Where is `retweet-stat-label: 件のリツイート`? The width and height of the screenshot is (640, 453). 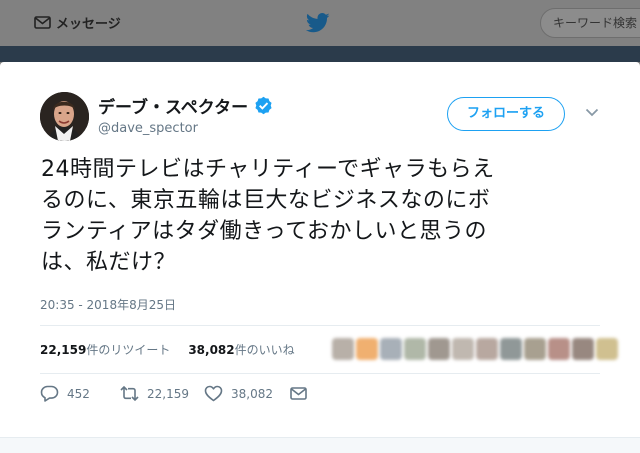
retweet-stat-label: 件のリツイート is located at coordinates (128, 349).